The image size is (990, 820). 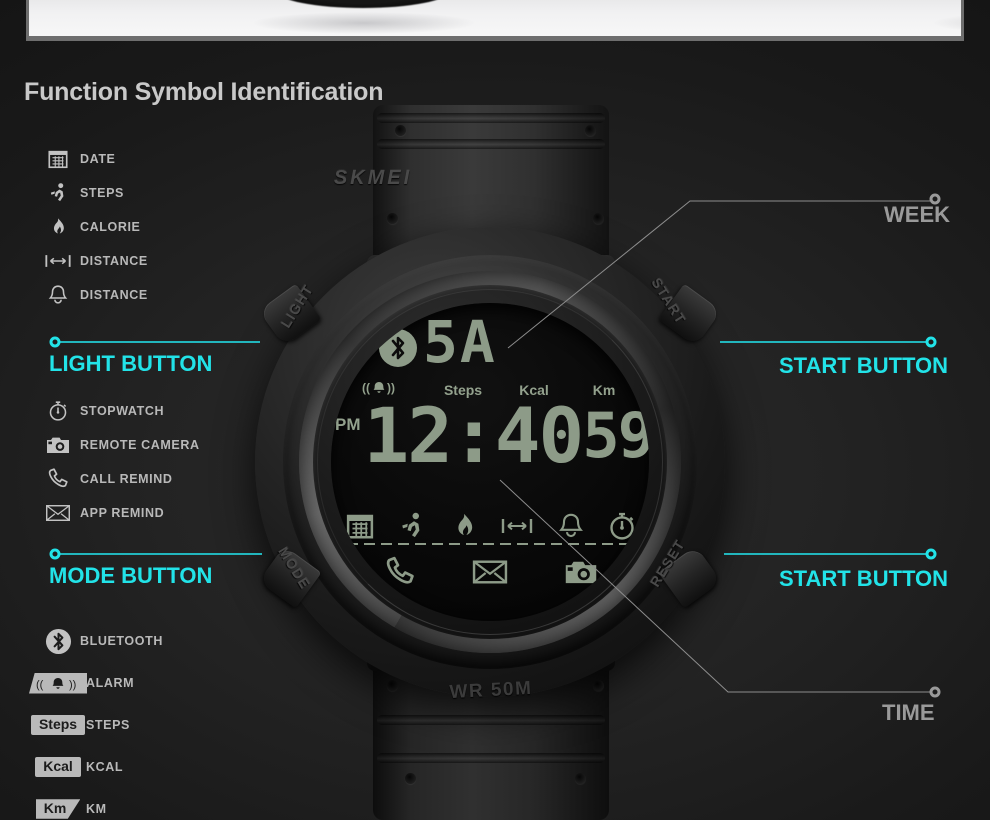 What do you see at coordinates (58, 411) in the screenshot?
I see `stopwatch-icon` at bounding box center [58, 411].